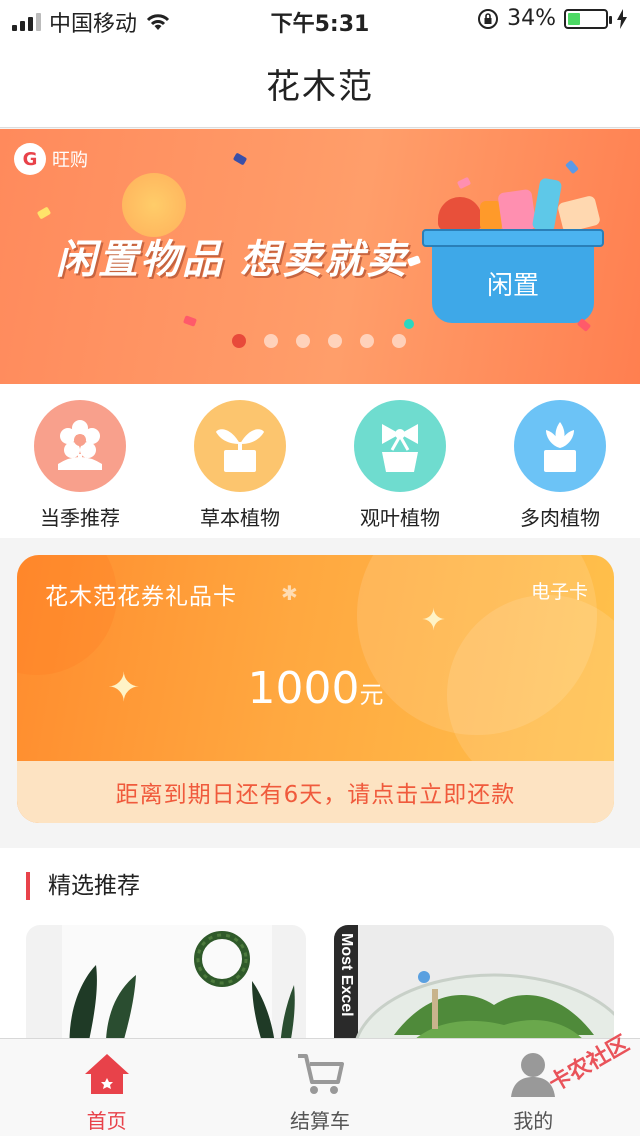  Describe the element at coordinates (303, 688) in the screenshot. I see `gift-card-amount-value: 1000` at that location.